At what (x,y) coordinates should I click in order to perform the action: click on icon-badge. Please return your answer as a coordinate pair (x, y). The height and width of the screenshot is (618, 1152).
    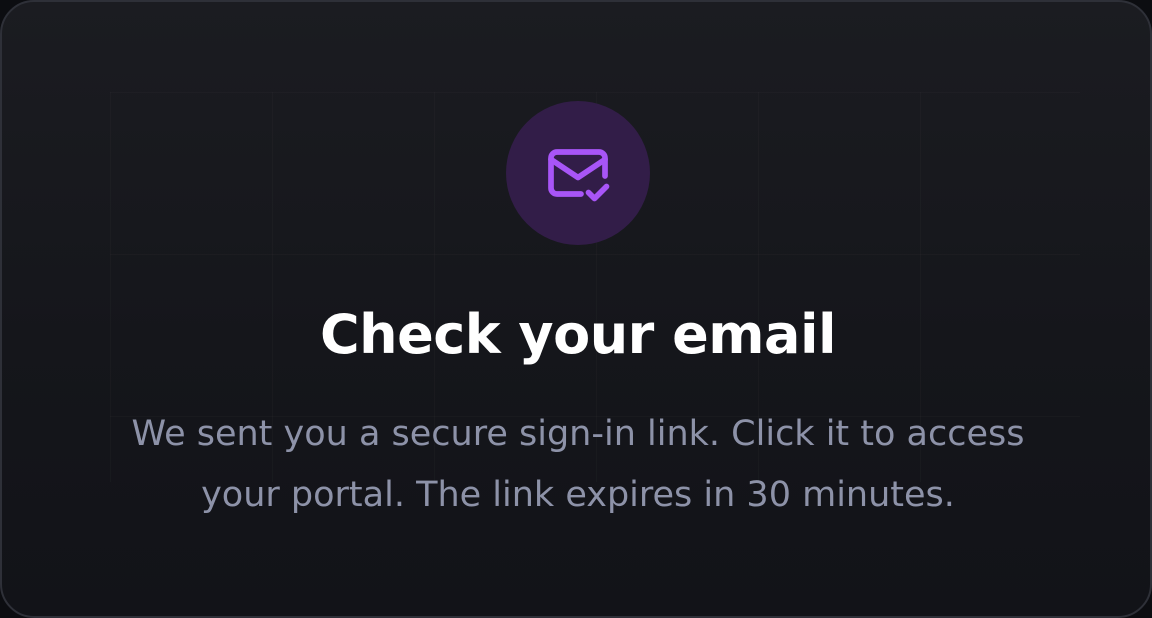
    Looking at the image, I should click on (578, 173).